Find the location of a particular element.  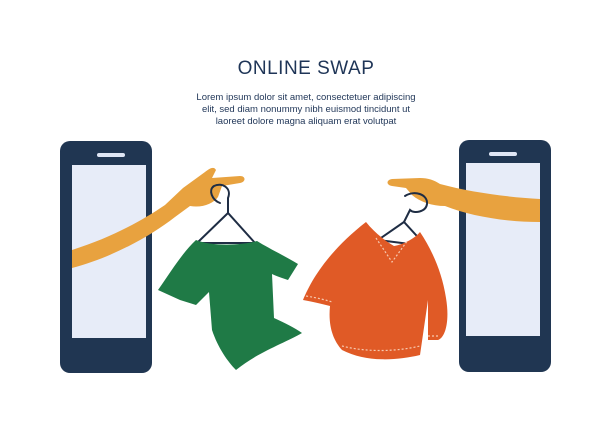

green-shirt-icon is located at coordinates (230, 305).